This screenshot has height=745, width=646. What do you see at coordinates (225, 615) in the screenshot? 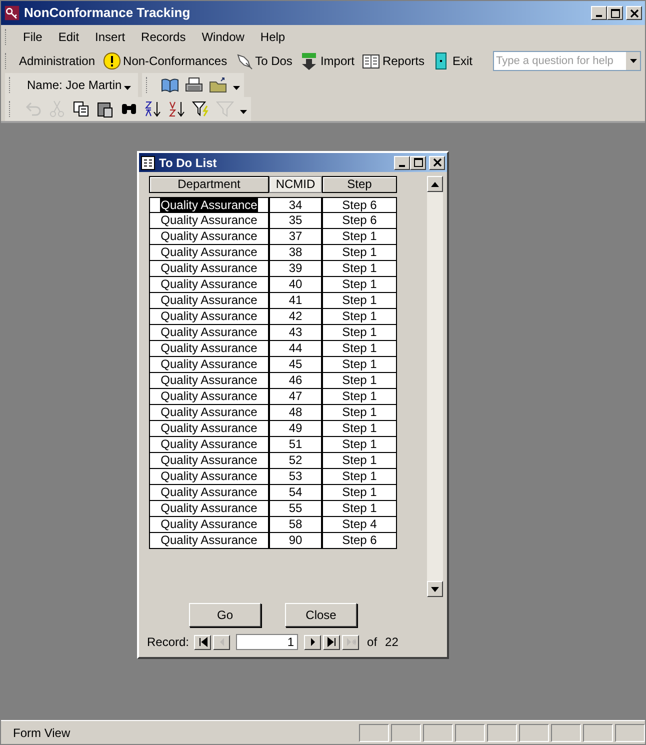
I see `form-button: Go` at bounding box center [225, 615].